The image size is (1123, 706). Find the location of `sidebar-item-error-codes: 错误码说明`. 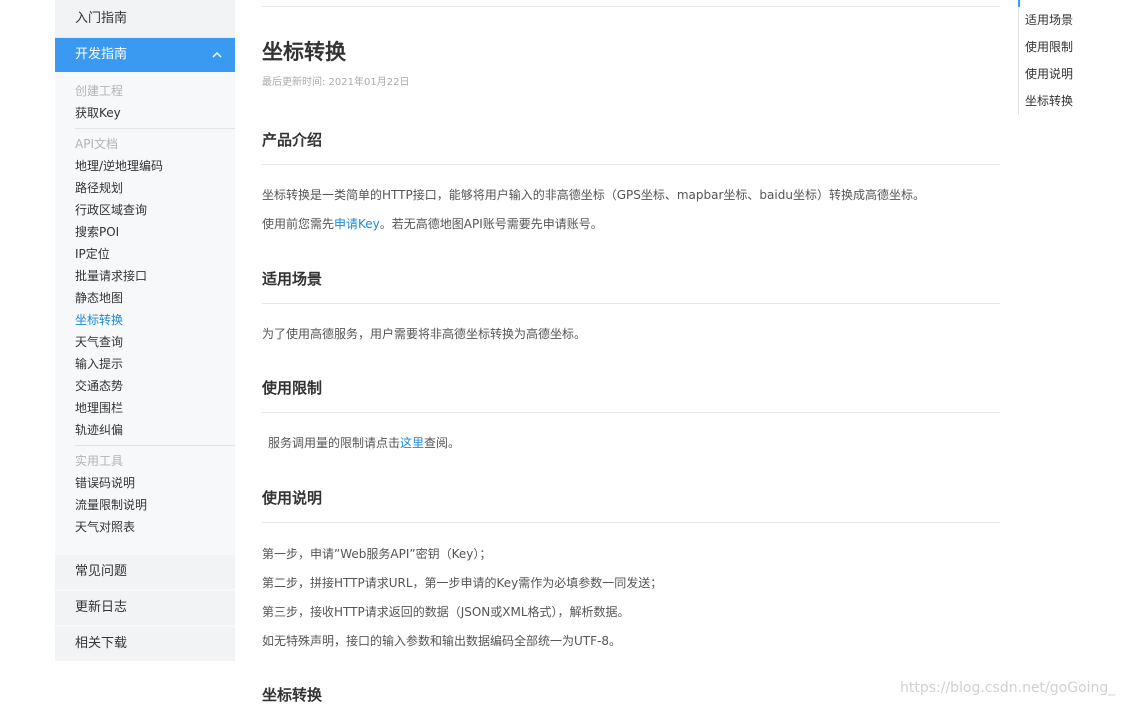

sidebar-item-error-codes: 错误码说明 is located at coordinates (155, 483).